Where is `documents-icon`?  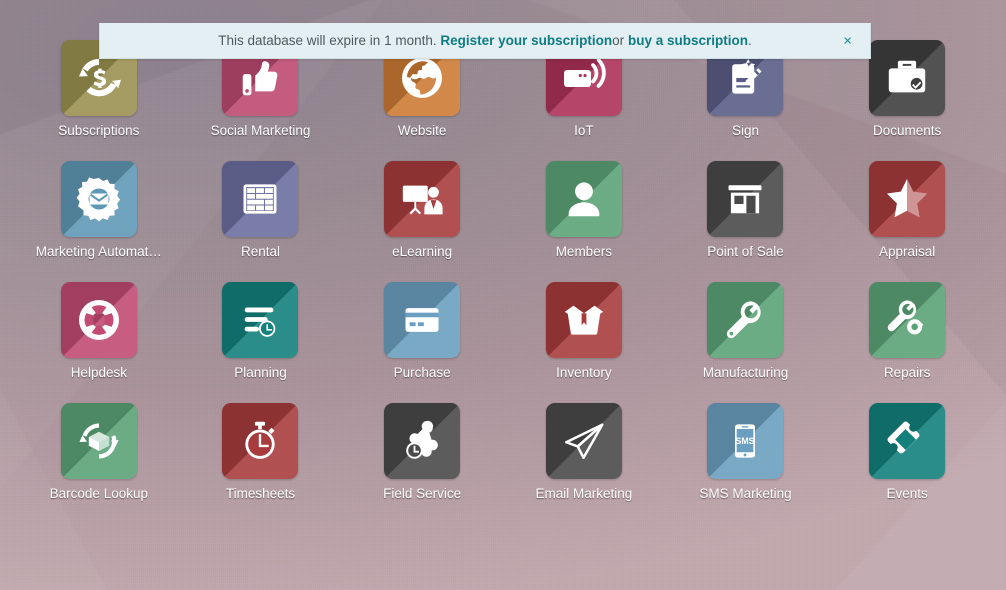 documents-icon is located at coordinates (907, 78).